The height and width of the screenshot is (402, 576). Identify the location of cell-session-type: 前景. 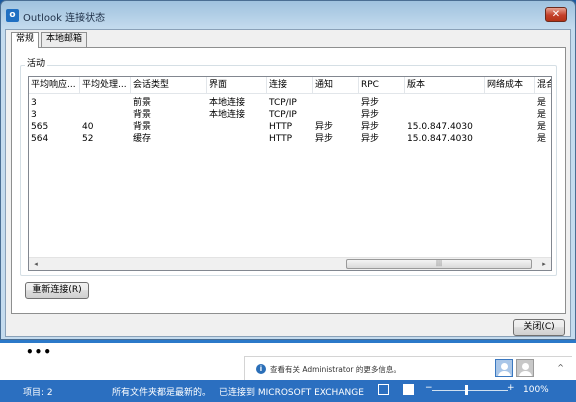
(142, 103).